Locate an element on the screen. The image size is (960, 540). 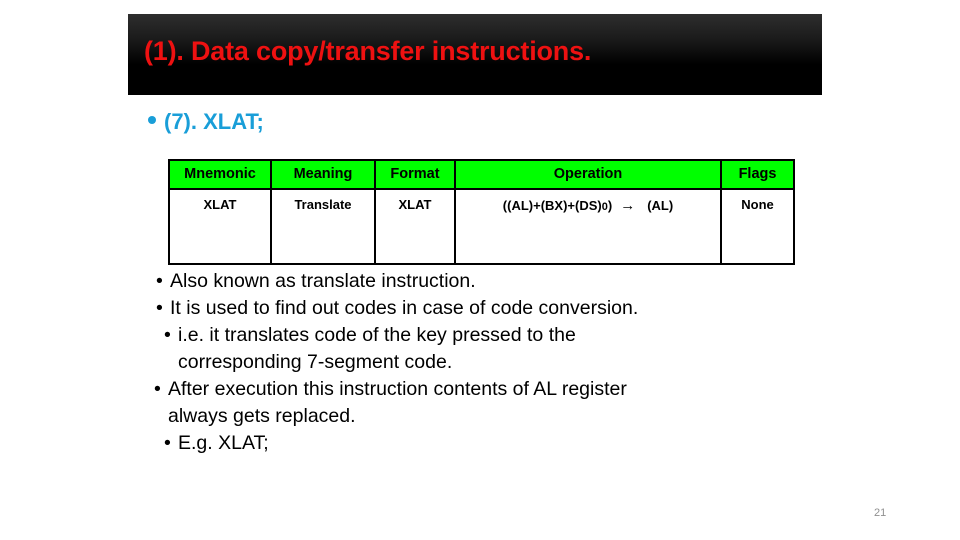
list-item: • E.g. XLAT; is located at coordinates (495, 443).